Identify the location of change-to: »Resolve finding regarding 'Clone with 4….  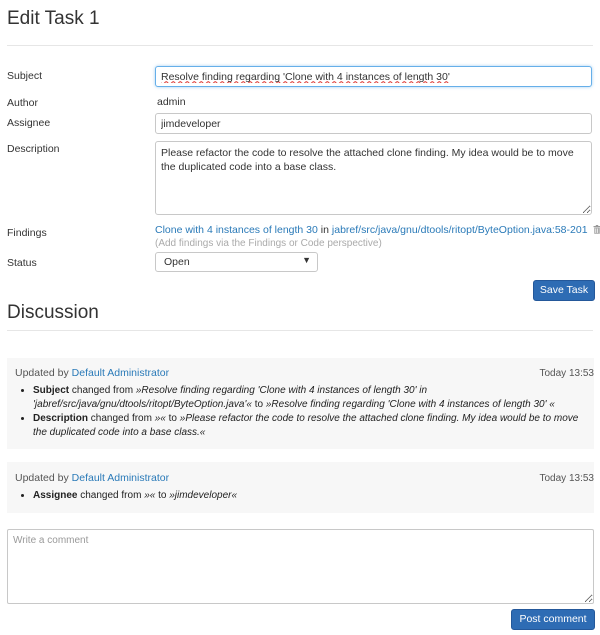
(410, 404).